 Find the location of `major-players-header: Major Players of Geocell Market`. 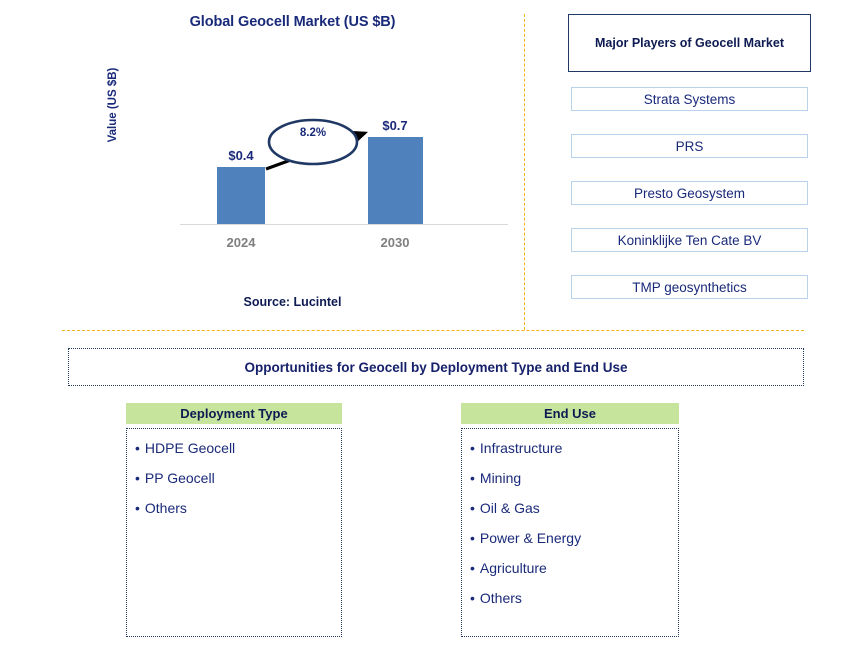

major-players-header: Major Players of Geocell Market is located at coordinates (689, 43).